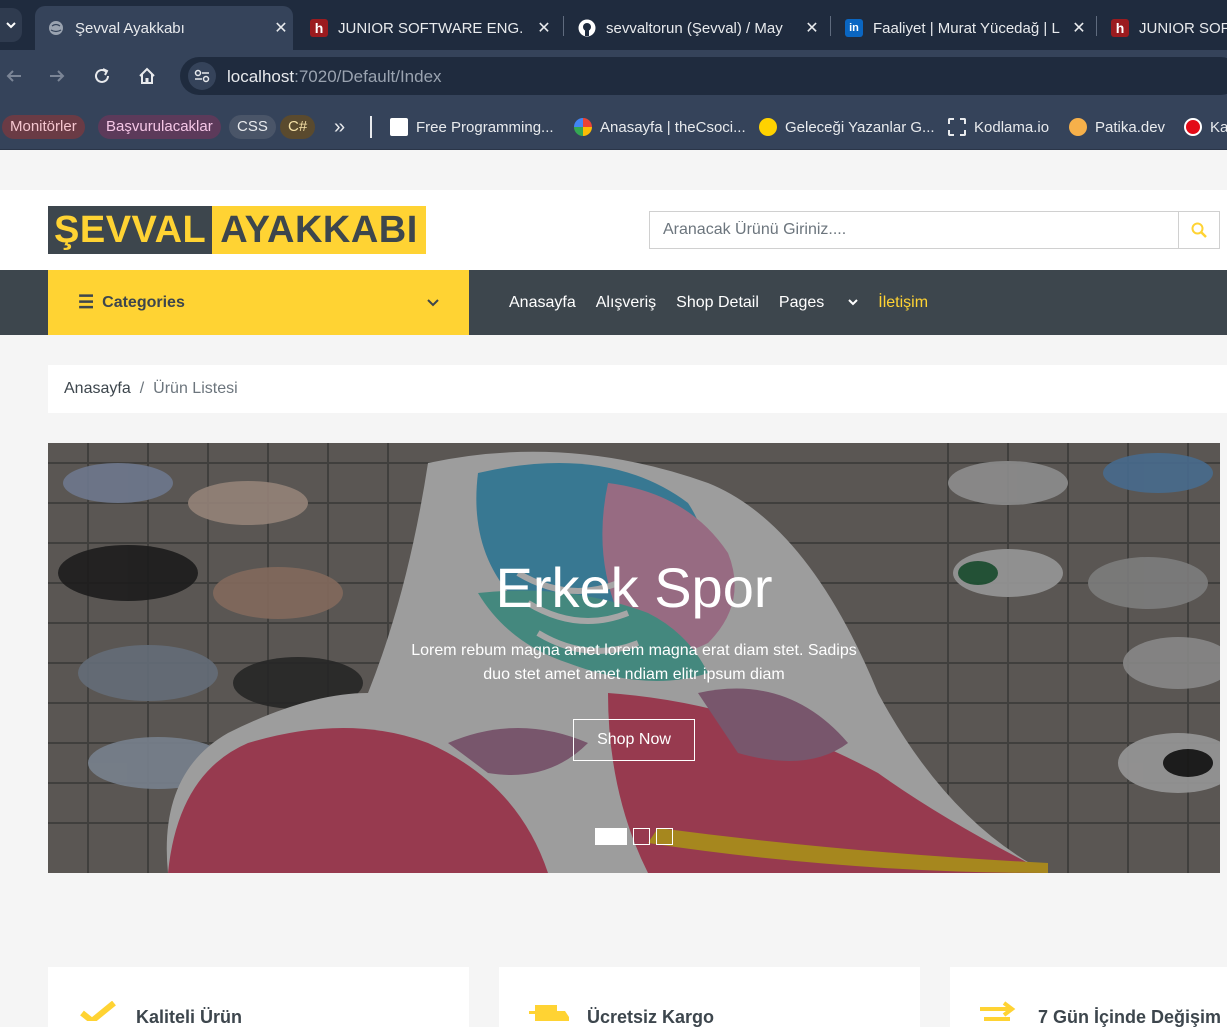 This screenshot has width=1227, height=1027. Describe the element at coordinates (368, 76) in the screenshot. I see `url-path: :7020/Default/Index` at that location.